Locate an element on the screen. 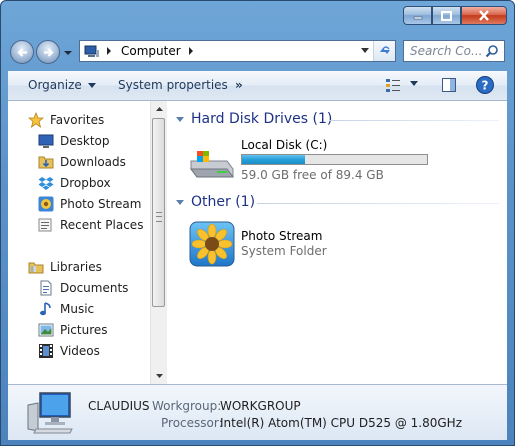 The width and height of the screenshot is (515, 446). nav-music-label: Music is located at coordinates (77, 309).